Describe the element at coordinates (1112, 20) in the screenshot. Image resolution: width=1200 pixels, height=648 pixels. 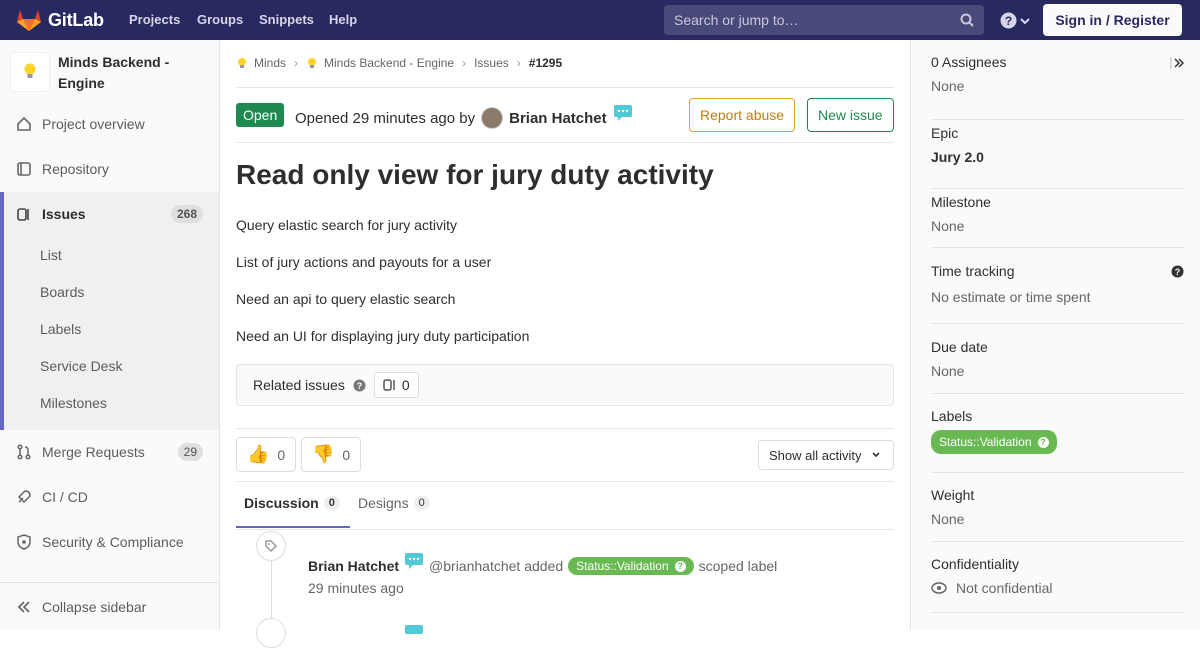
I see `sign-in-button: Sign in / Register` at that location.